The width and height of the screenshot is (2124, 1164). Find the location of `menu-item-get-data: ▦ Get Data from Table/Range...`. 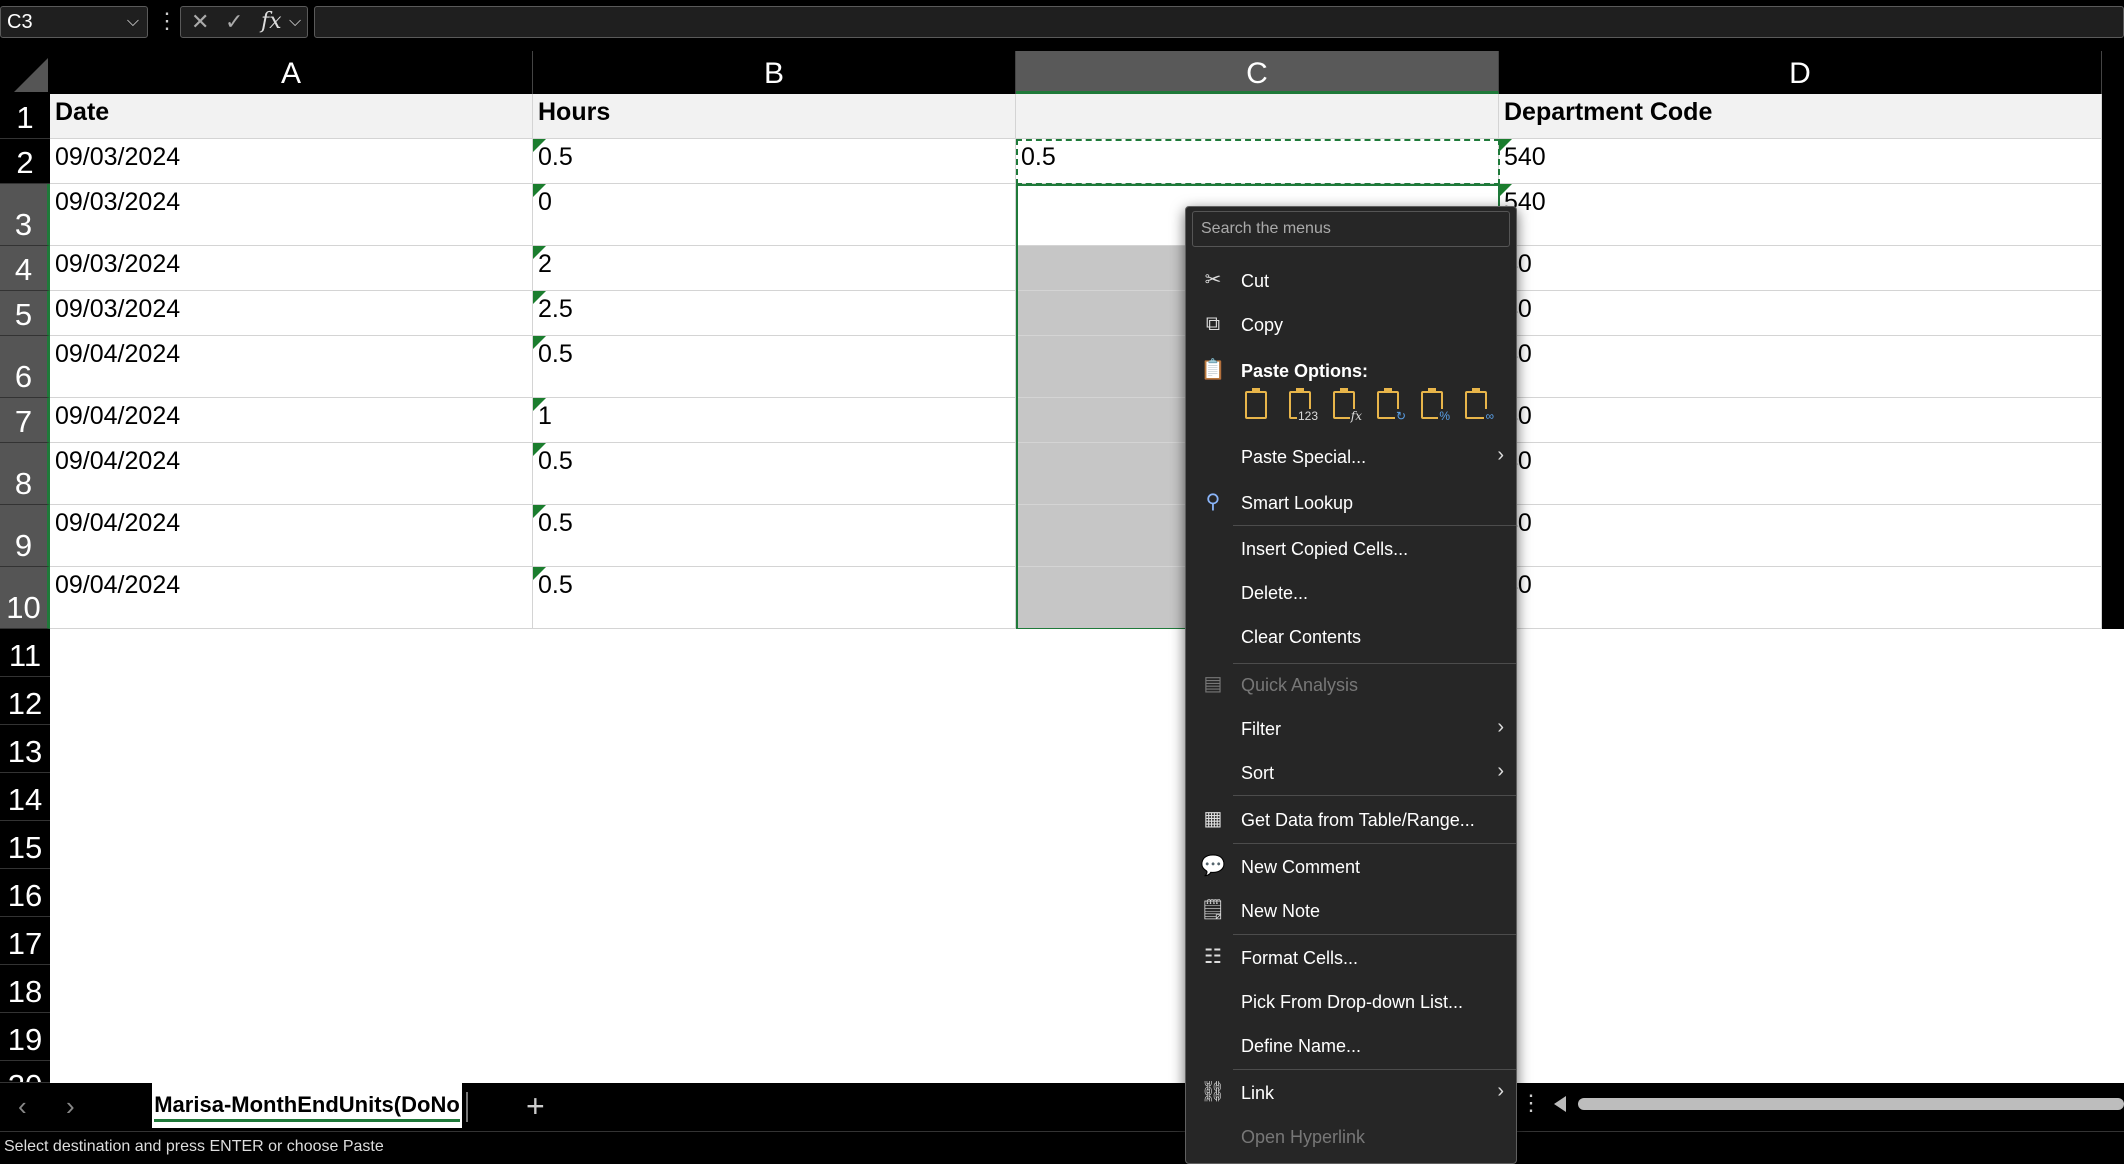

menu-item-get-data: ▦ Get Data from Table/Range... is located at coordinates (1351, 820).